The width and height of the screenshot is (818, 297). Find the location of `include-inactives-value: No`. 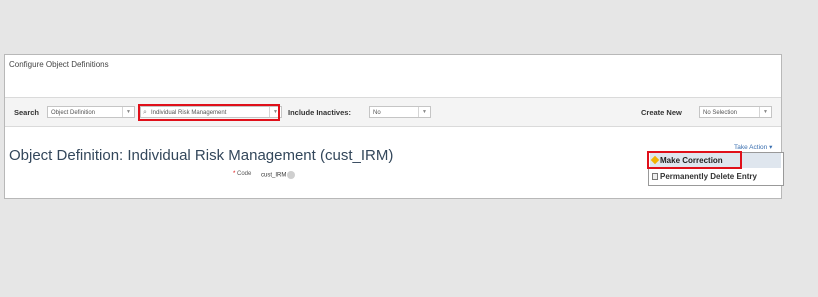

include-inactives-value: No is located at coordinates (377, 113).